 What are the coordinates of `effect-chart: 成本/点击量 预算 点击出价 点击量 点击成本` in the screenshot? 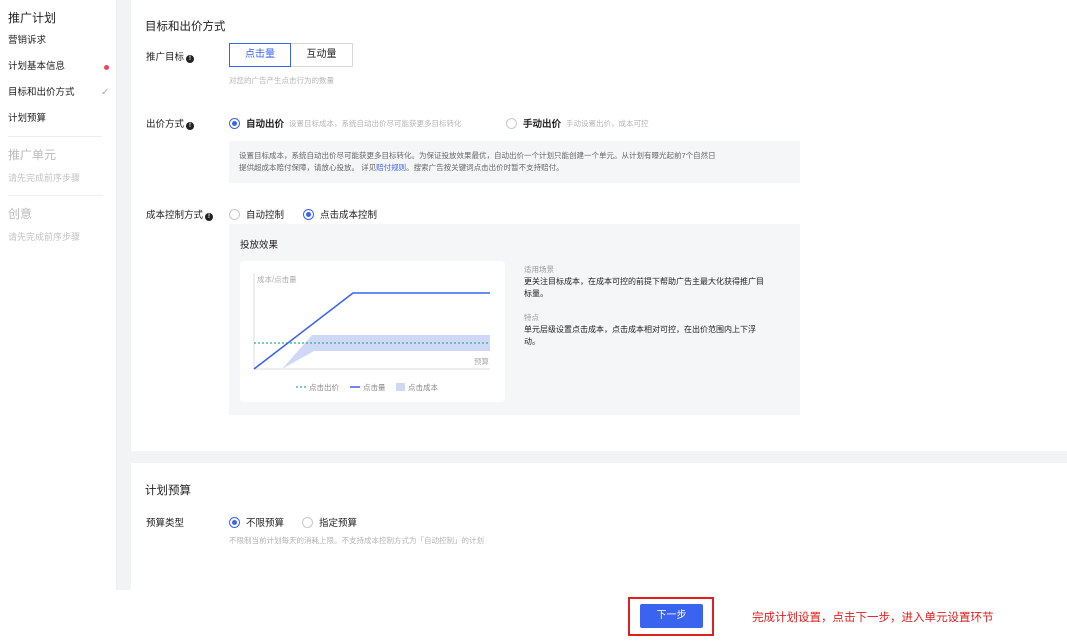 It's located at (372, 331).